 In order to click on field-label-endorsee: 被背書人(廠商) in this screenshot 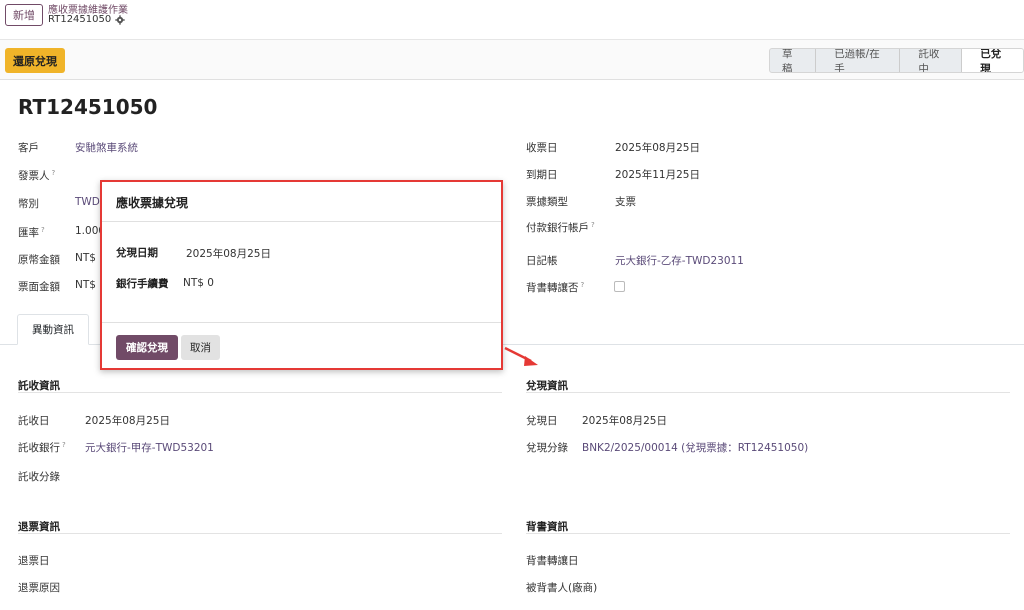, I will do `click(562, 588)`.